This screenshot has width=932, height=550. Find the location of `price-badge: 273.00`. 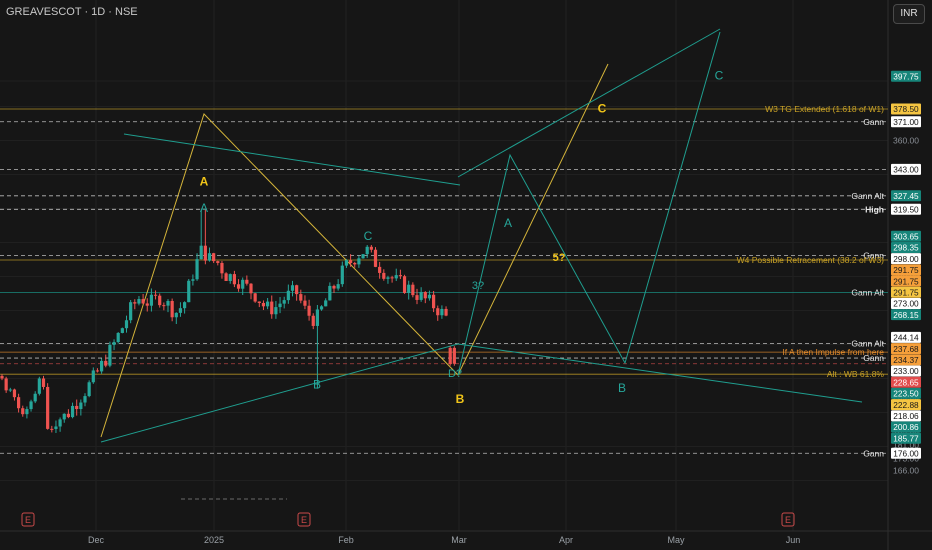

price-badge: 273.00 is located at coordinates (906, 303).